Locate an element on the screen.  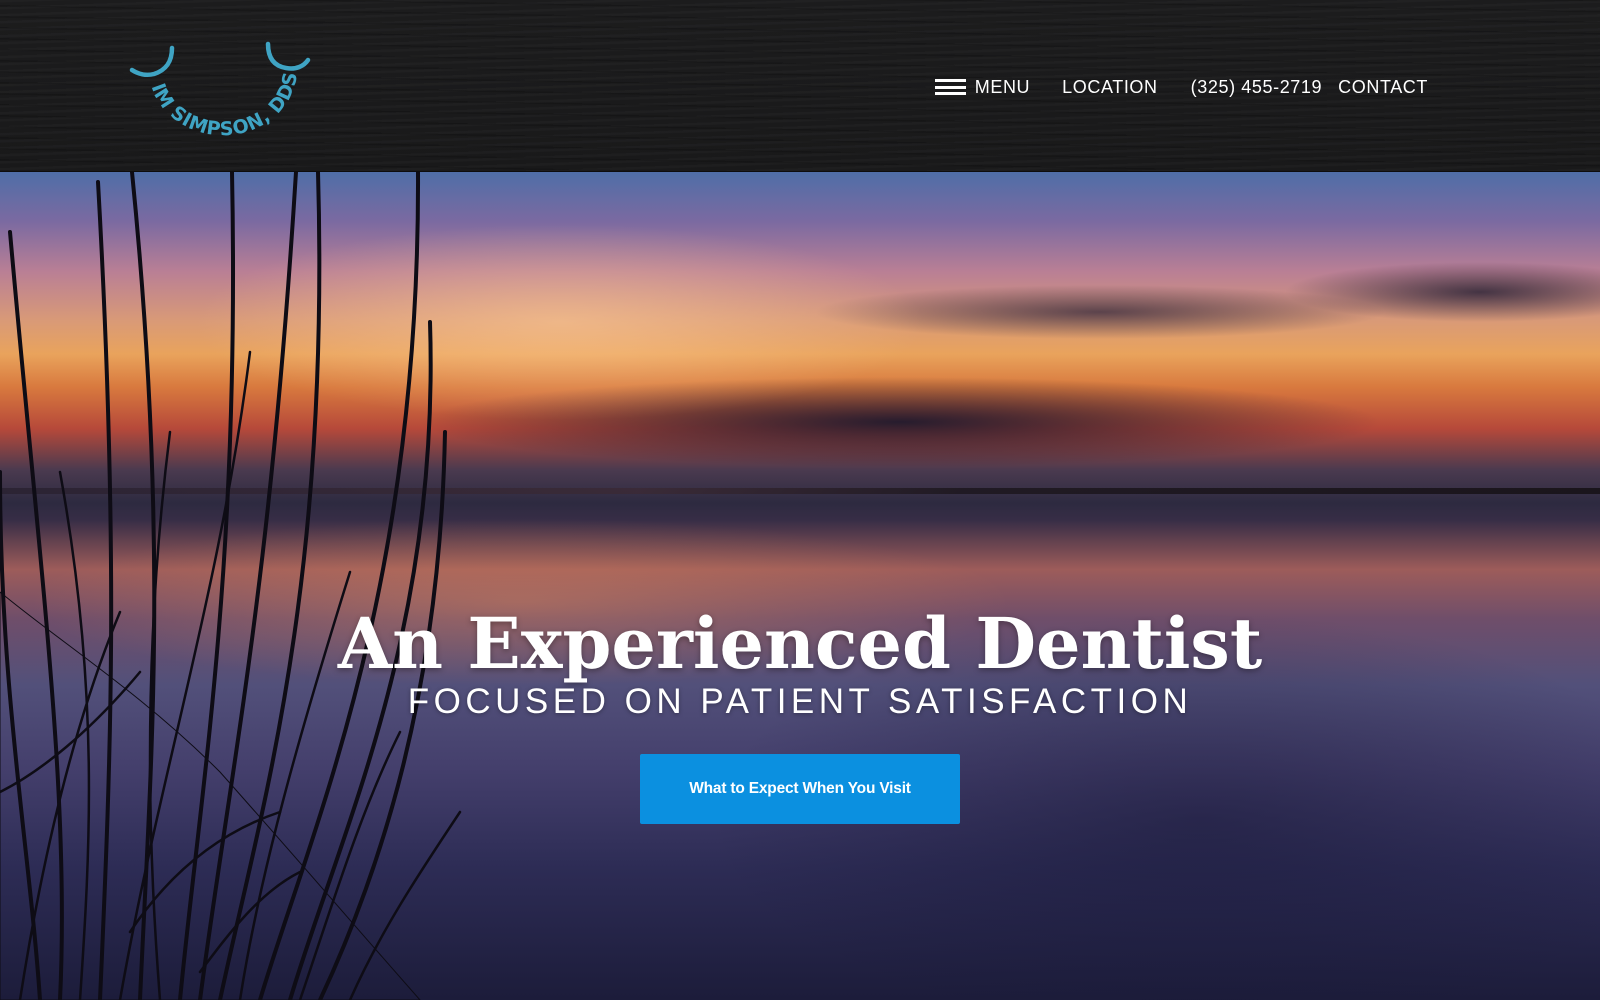
logo-smile-graphic: TIM SIMPSON, DDS is located at coordinates (219, 90).